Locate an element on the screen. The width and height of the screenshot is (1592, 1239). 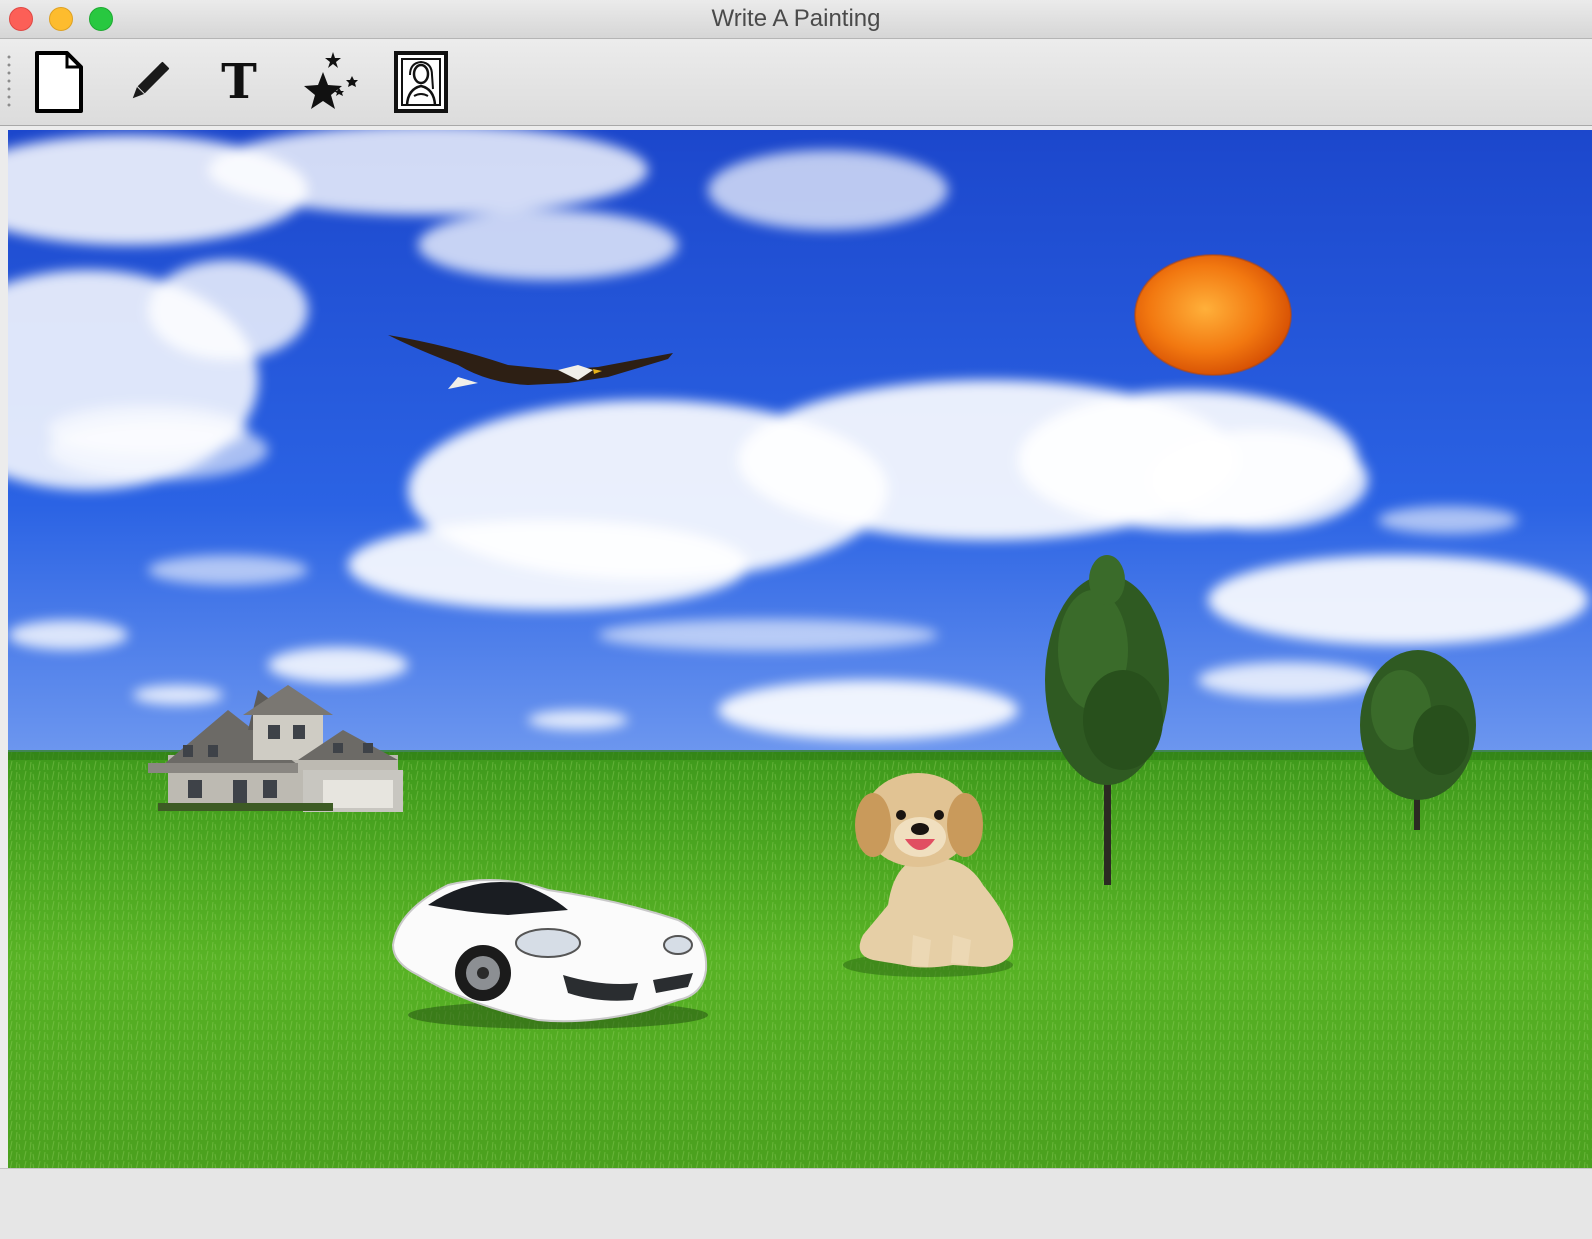
text-tool-button: T is located at coordinates (239, 82).